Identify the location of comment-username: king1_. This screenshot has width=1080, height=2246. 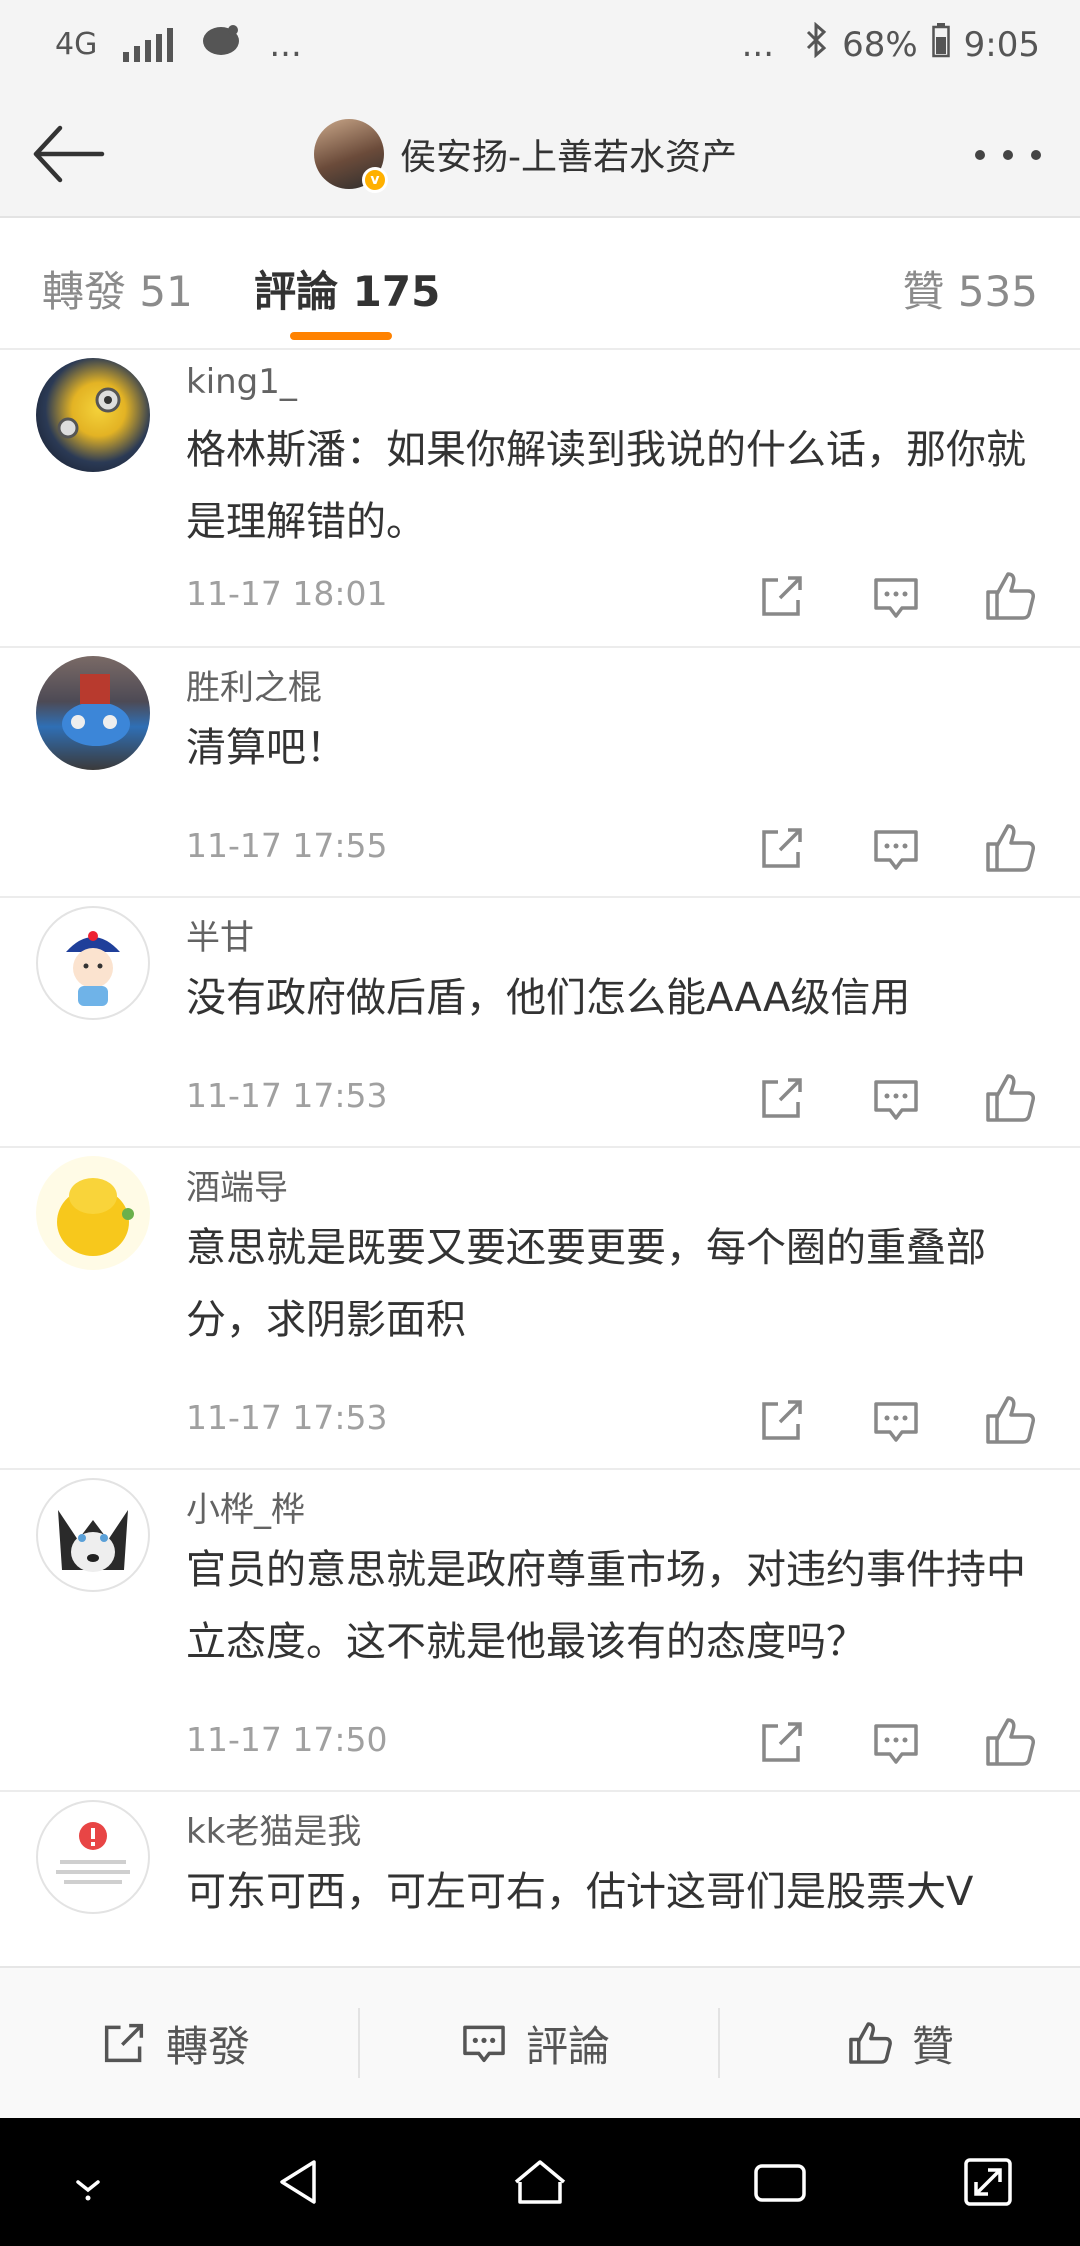
(241, 382).